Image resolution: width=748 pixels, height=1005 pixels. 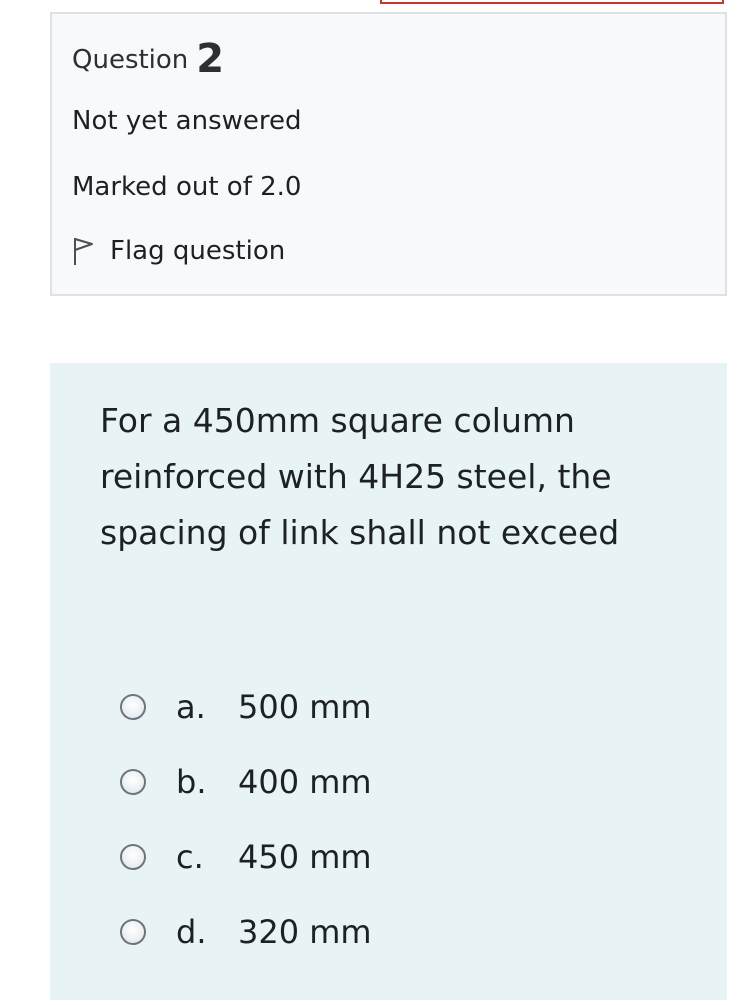 I want to click on previous-question-outline, so click(x=552, y=2).